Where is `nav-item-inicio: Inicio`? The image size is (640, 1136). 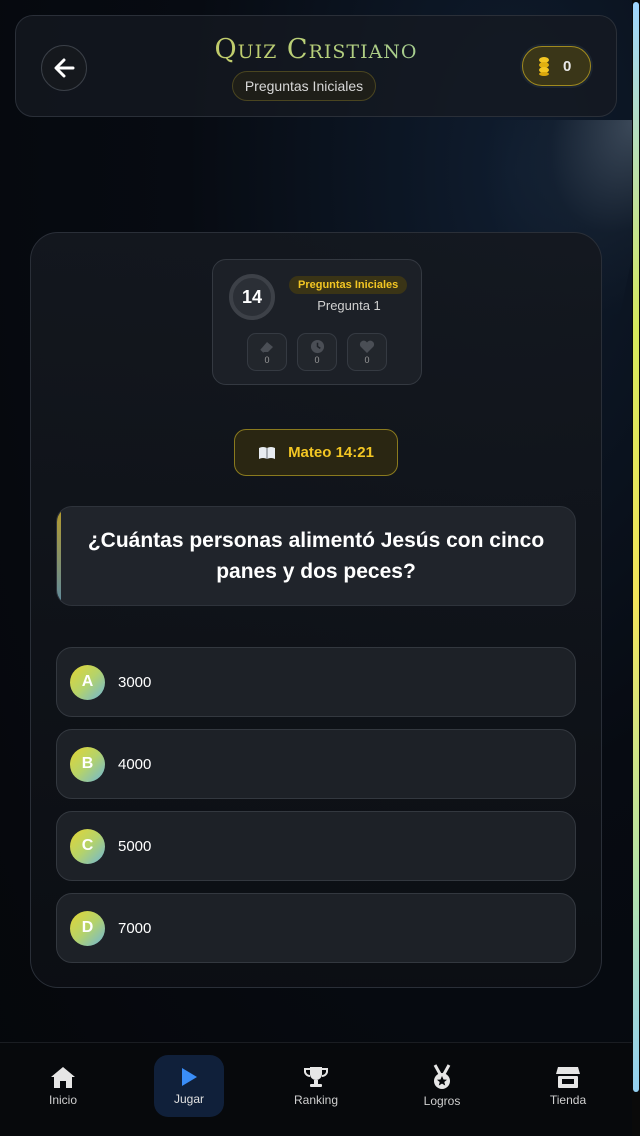
nav-item-inicio: Inicio is located at coordinates (63, 1086).